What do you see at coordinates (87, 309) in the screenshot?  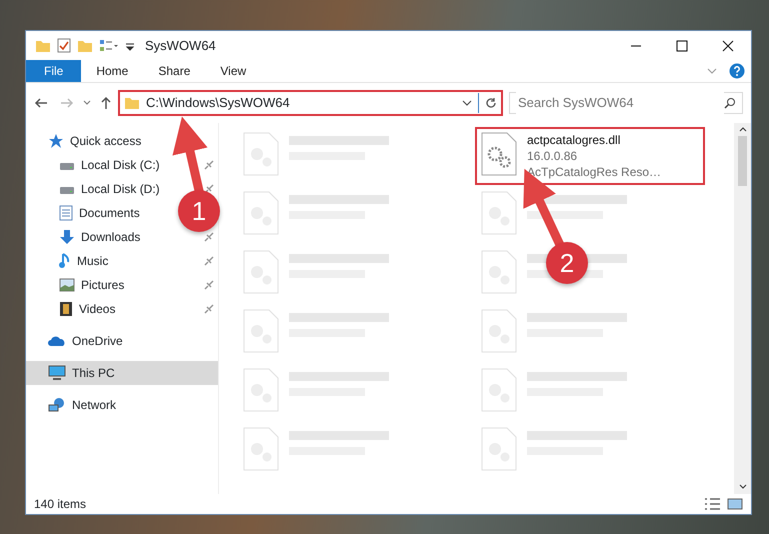 I see `sidebar-item: Videos` at bounding box center [87, 309].